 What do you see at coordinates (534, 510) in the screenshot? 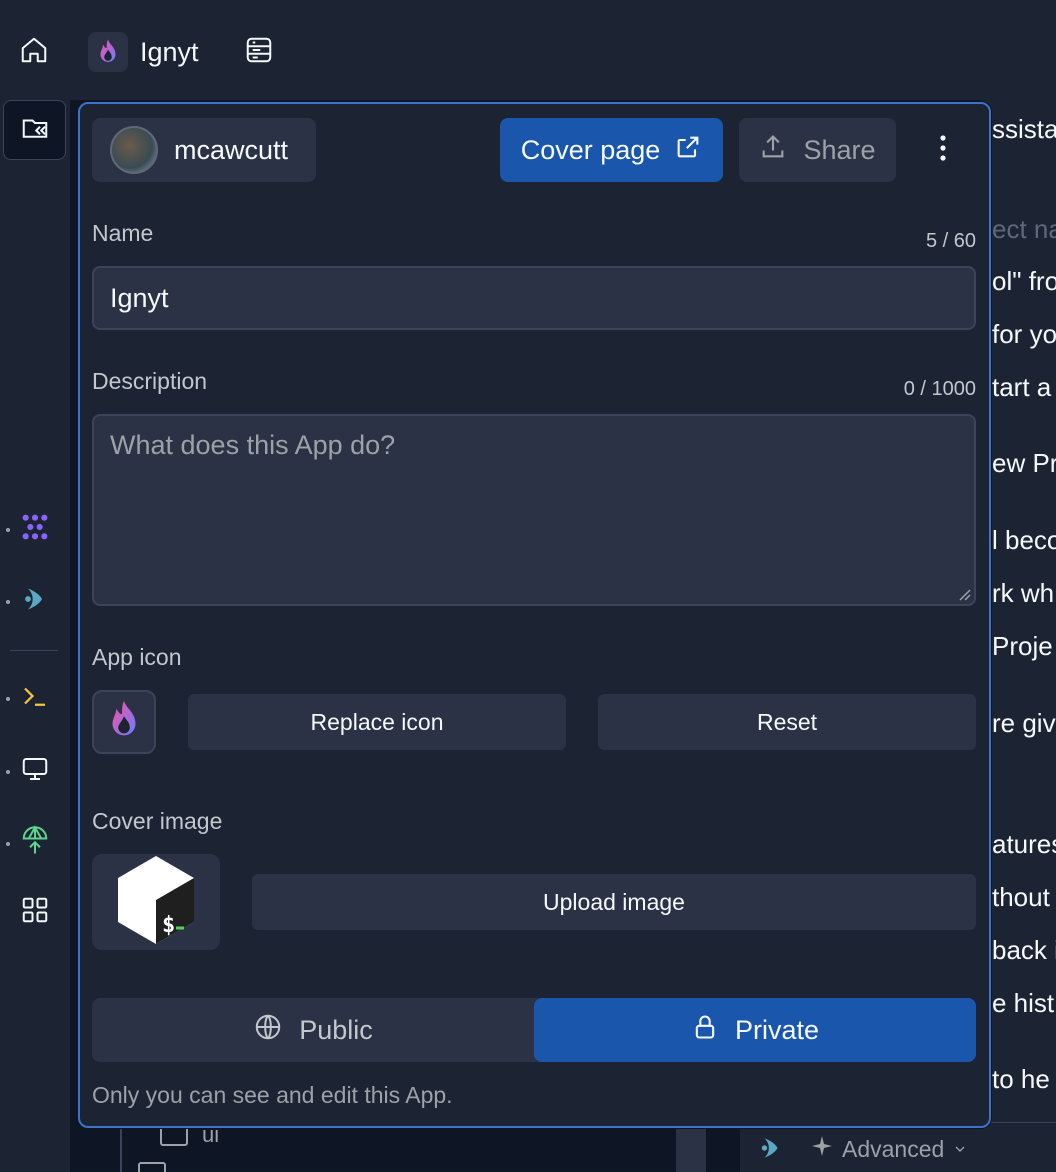
I see `description-input` at bounding box center [534, 510].